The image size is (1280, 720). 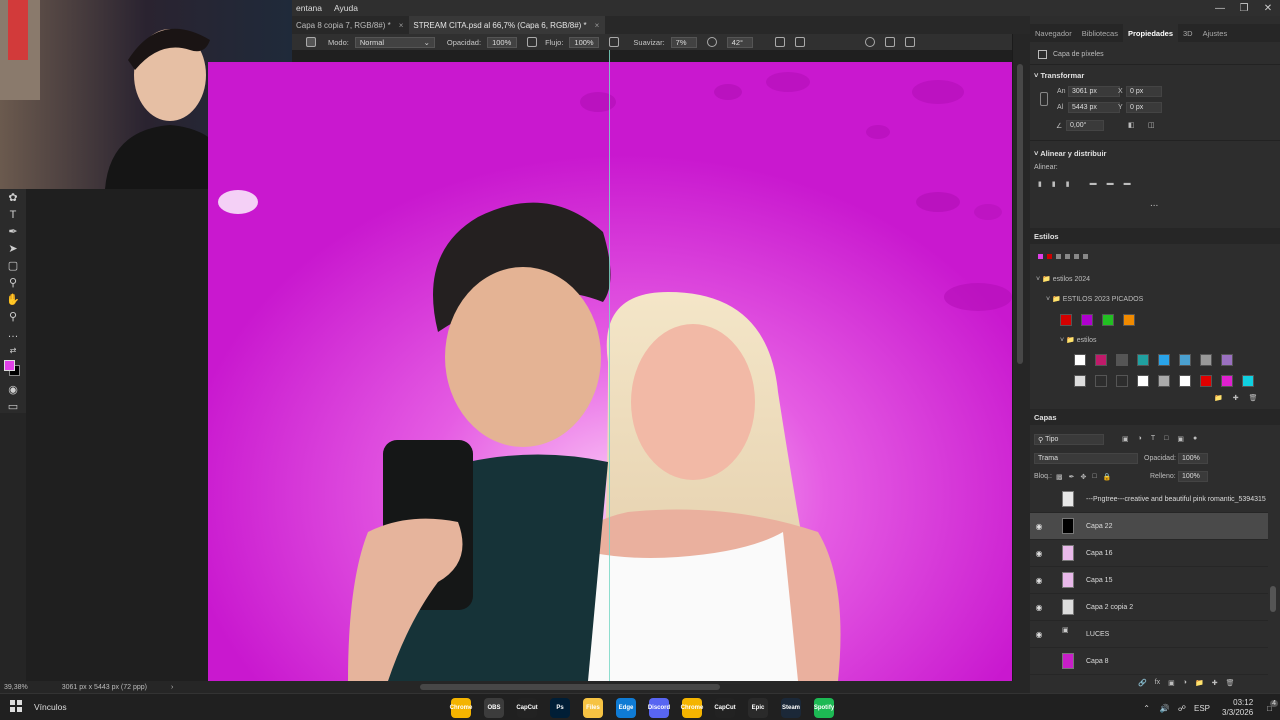 What do you see at coordinates (1094, 91) in the screenshot?
I see `width-input: 3061 px` at bounding box center [1094, 91].